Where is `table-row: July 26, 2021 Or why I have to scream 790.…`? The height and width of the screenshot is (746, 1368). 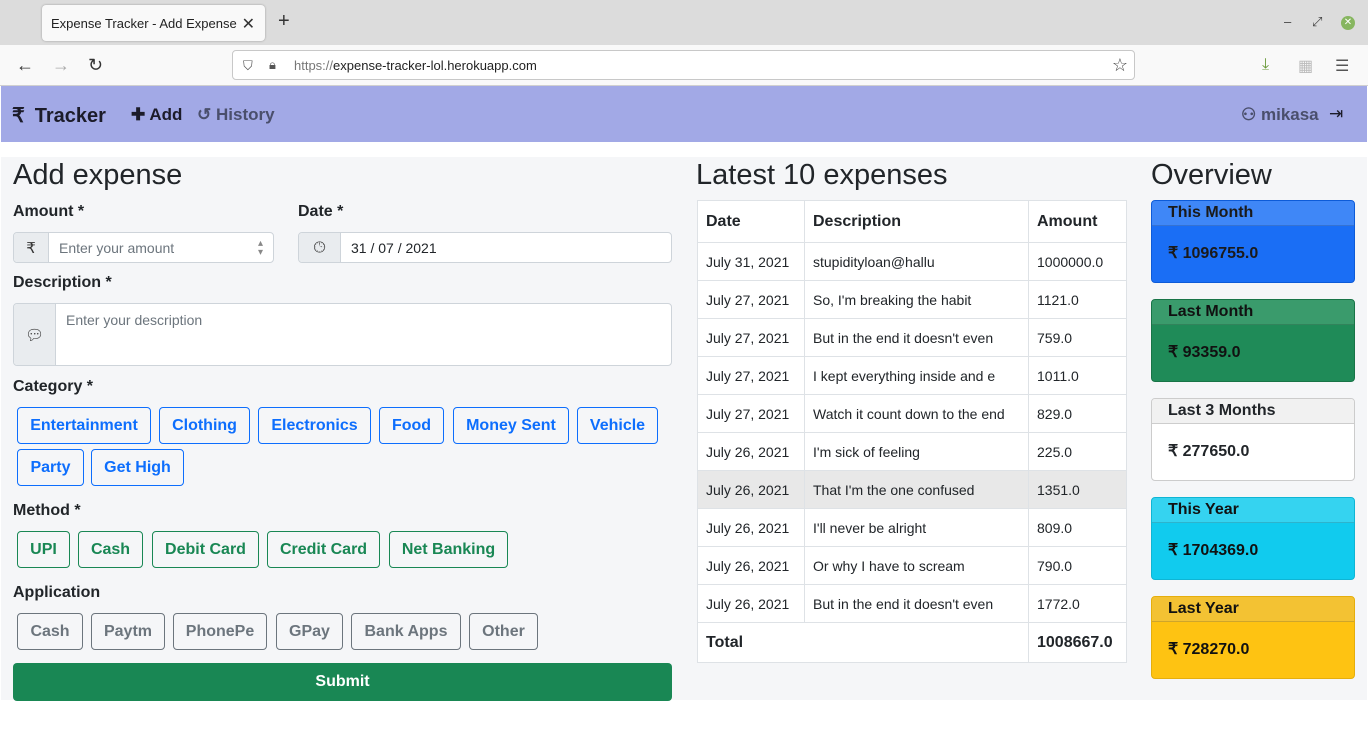 table-row: July 26, 2021 Or why I have to scream 790.… is located at coordinates (912, 565).